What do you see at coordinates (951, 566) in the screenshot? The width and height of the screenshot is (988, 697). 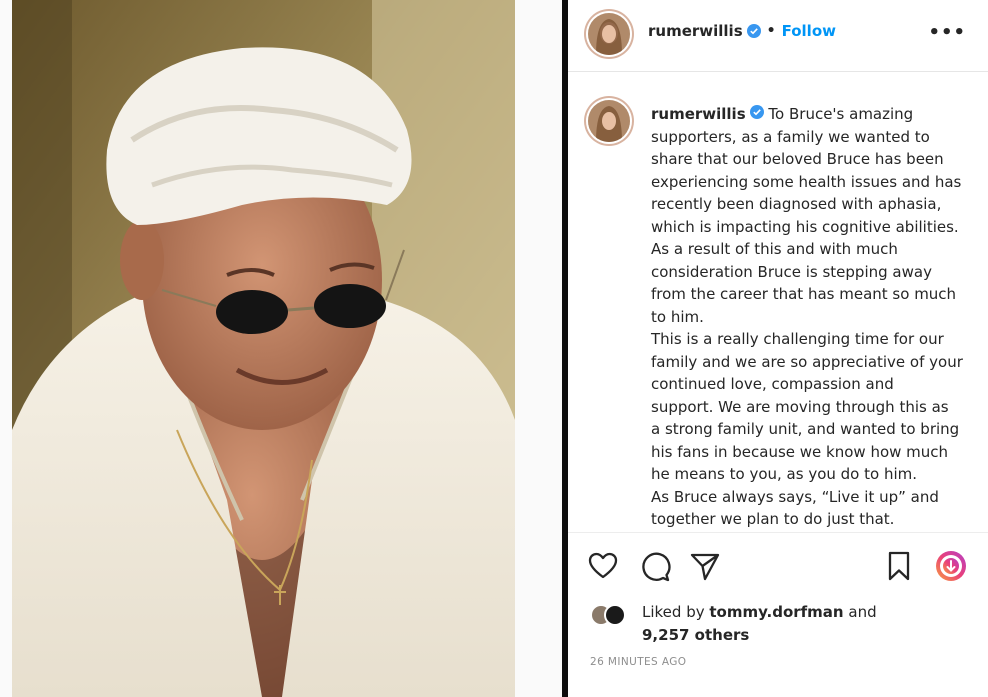 I see `reel-download-icon` at bounding box center [951, 566].